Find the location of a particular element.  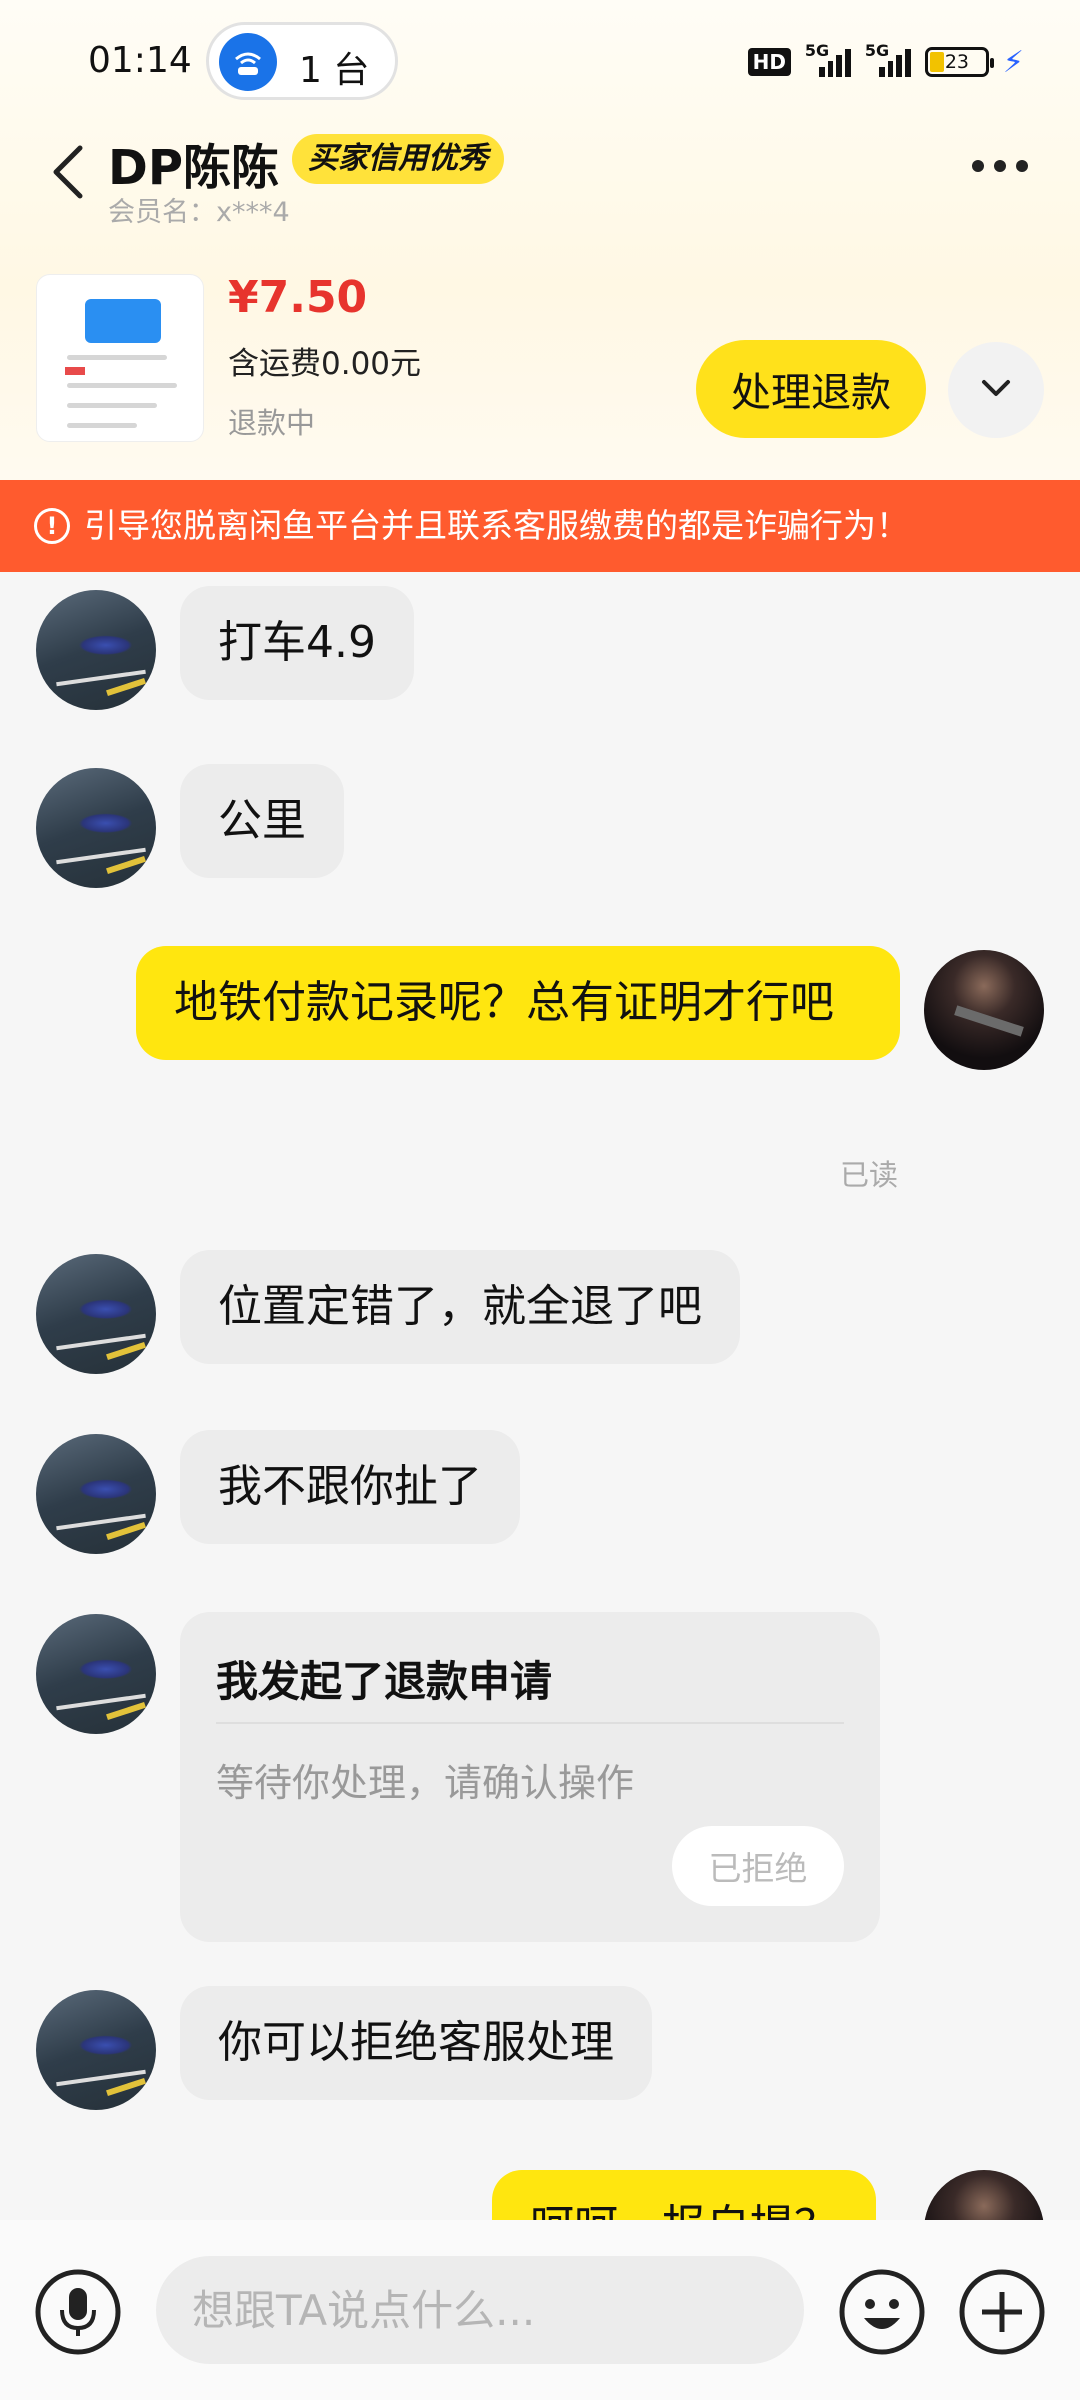

signal-icon-1: 5G is located at coordinates (828, 59).